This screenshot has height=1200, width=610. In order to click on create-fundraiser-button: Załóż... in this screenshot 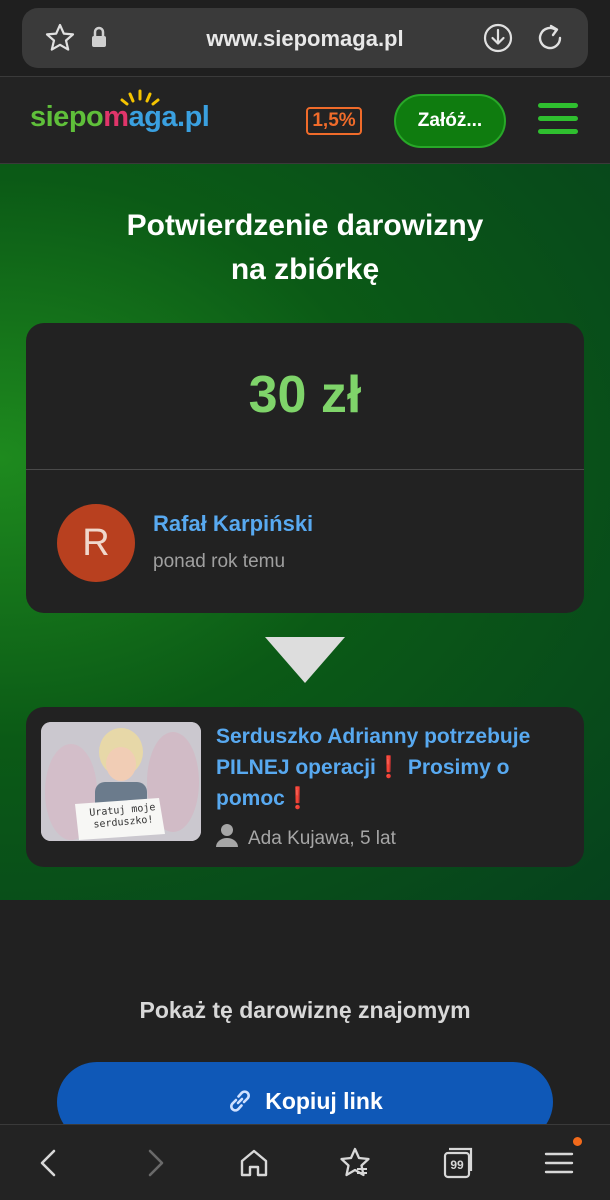, I will do `click(450, 121)`.